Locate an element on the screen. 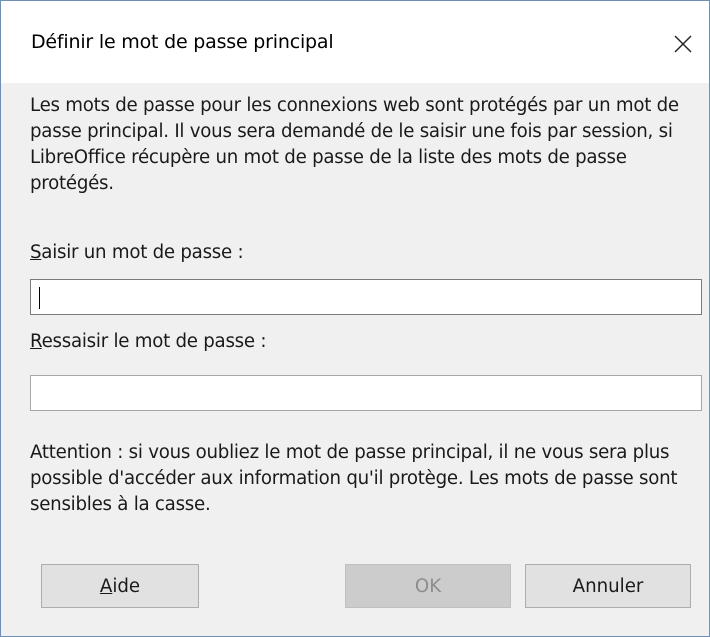  ok-button: OK is located at coordinates (428, 586).